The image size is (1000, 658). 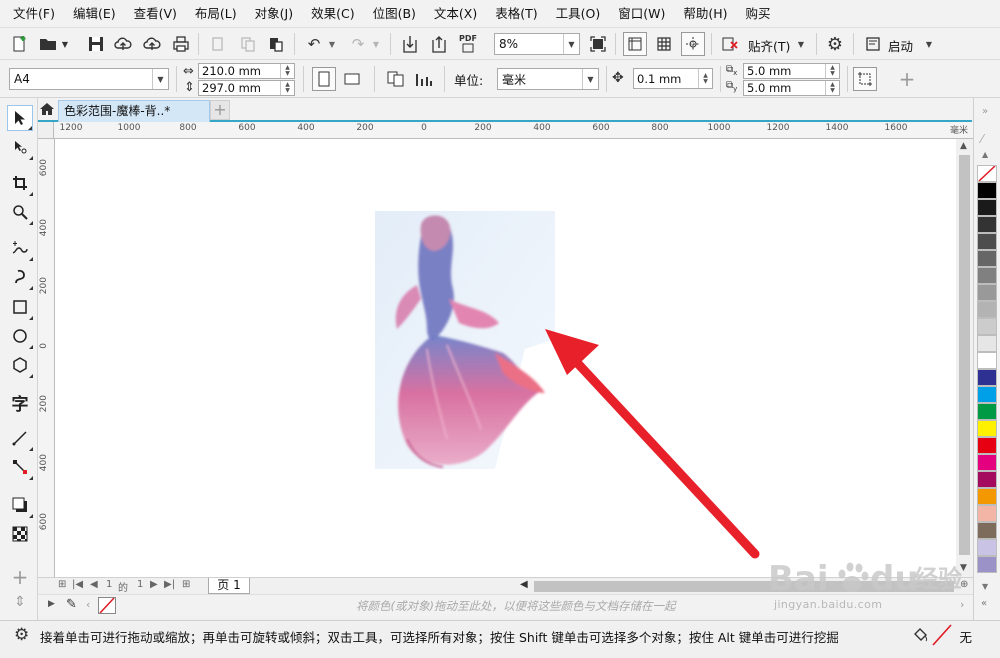 I want to click on palette-menu-icon: ▶, so click(x=51, y=604).